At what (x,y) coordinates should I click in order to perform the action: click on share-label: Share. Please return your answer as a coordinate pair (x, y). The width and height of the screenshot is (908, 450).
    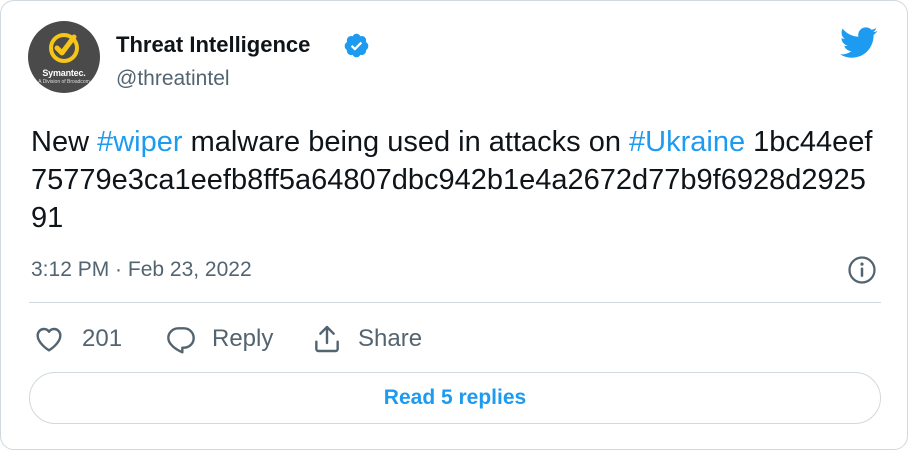
    Looking at the image, I should click on (390, 338).